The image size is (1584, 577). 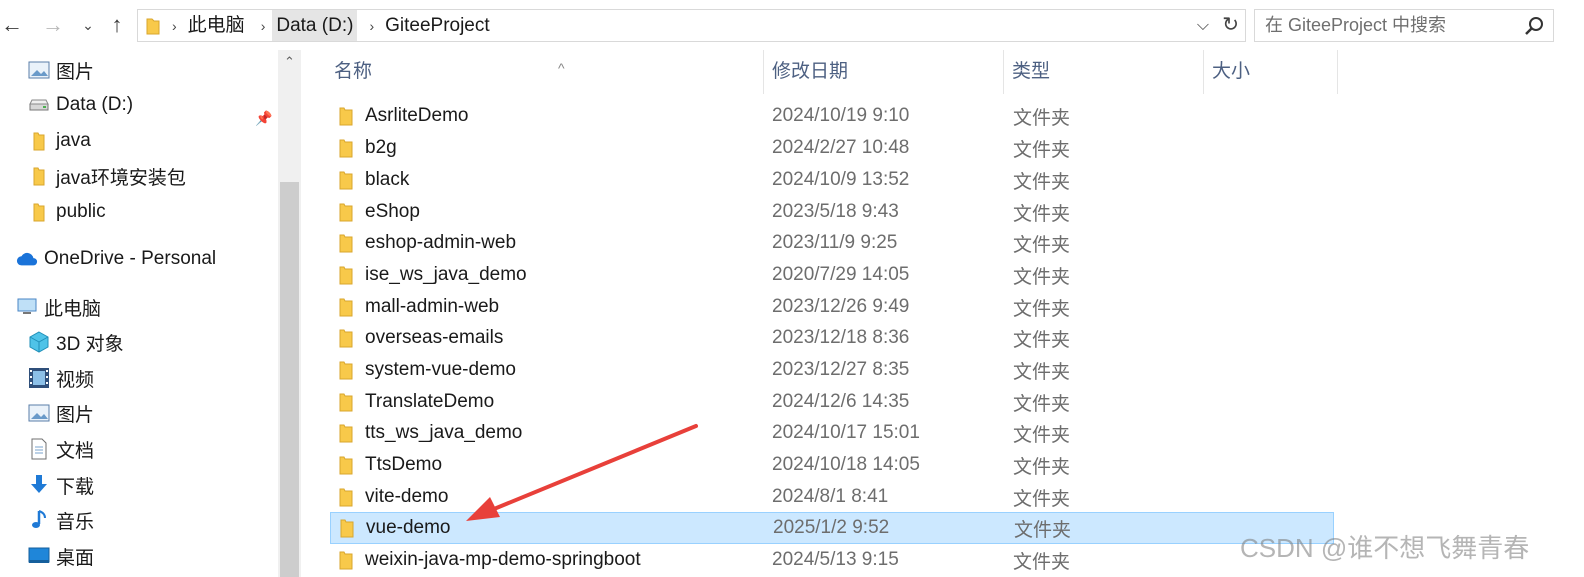 I want to click on nav-quick-java: java, so click(x=59, y=141).